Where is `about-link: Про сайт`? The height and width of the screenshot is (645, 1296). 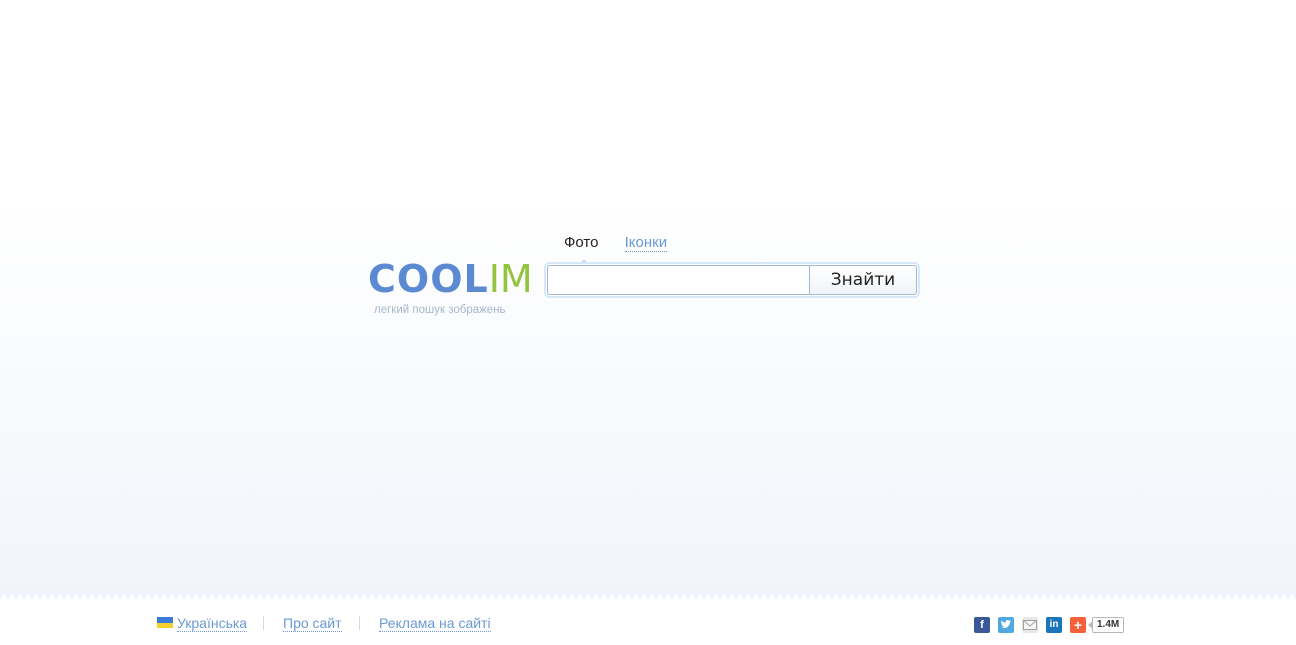
about-link: Про сайт is located at coordinates (312, 623).